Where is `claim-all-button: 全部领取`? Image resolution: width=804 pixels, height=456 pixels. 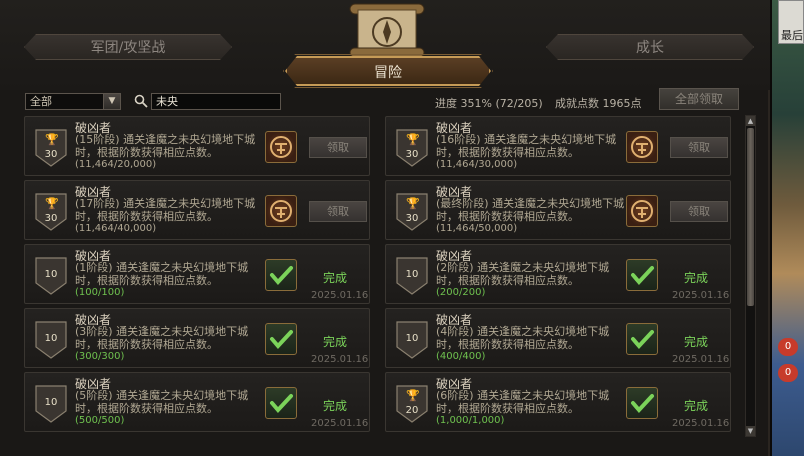 claim-all-button: 全部领取 is located at coordinates (699, 99).